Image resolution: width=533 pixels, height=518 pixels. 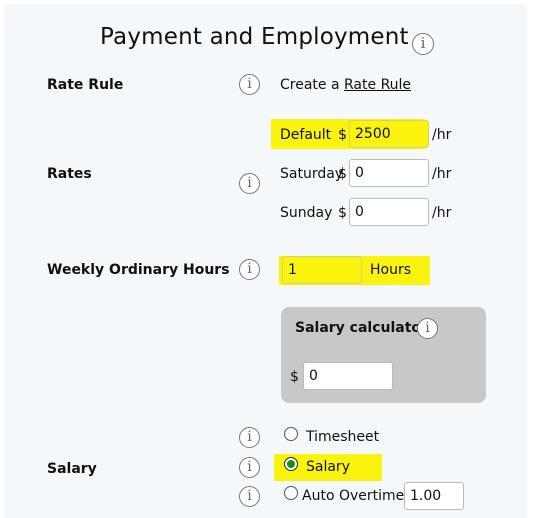 I want to click on create-rate-rule-link: Rate Rule, so click(x=377, y=85).